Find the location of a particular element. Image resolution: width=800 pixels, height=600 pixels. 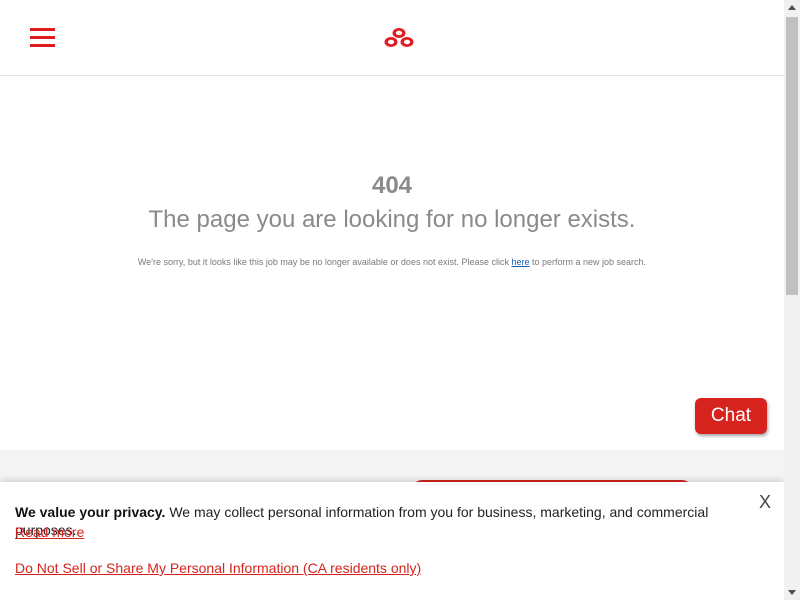

scroll-up-button is located at coordinates (792, 8).